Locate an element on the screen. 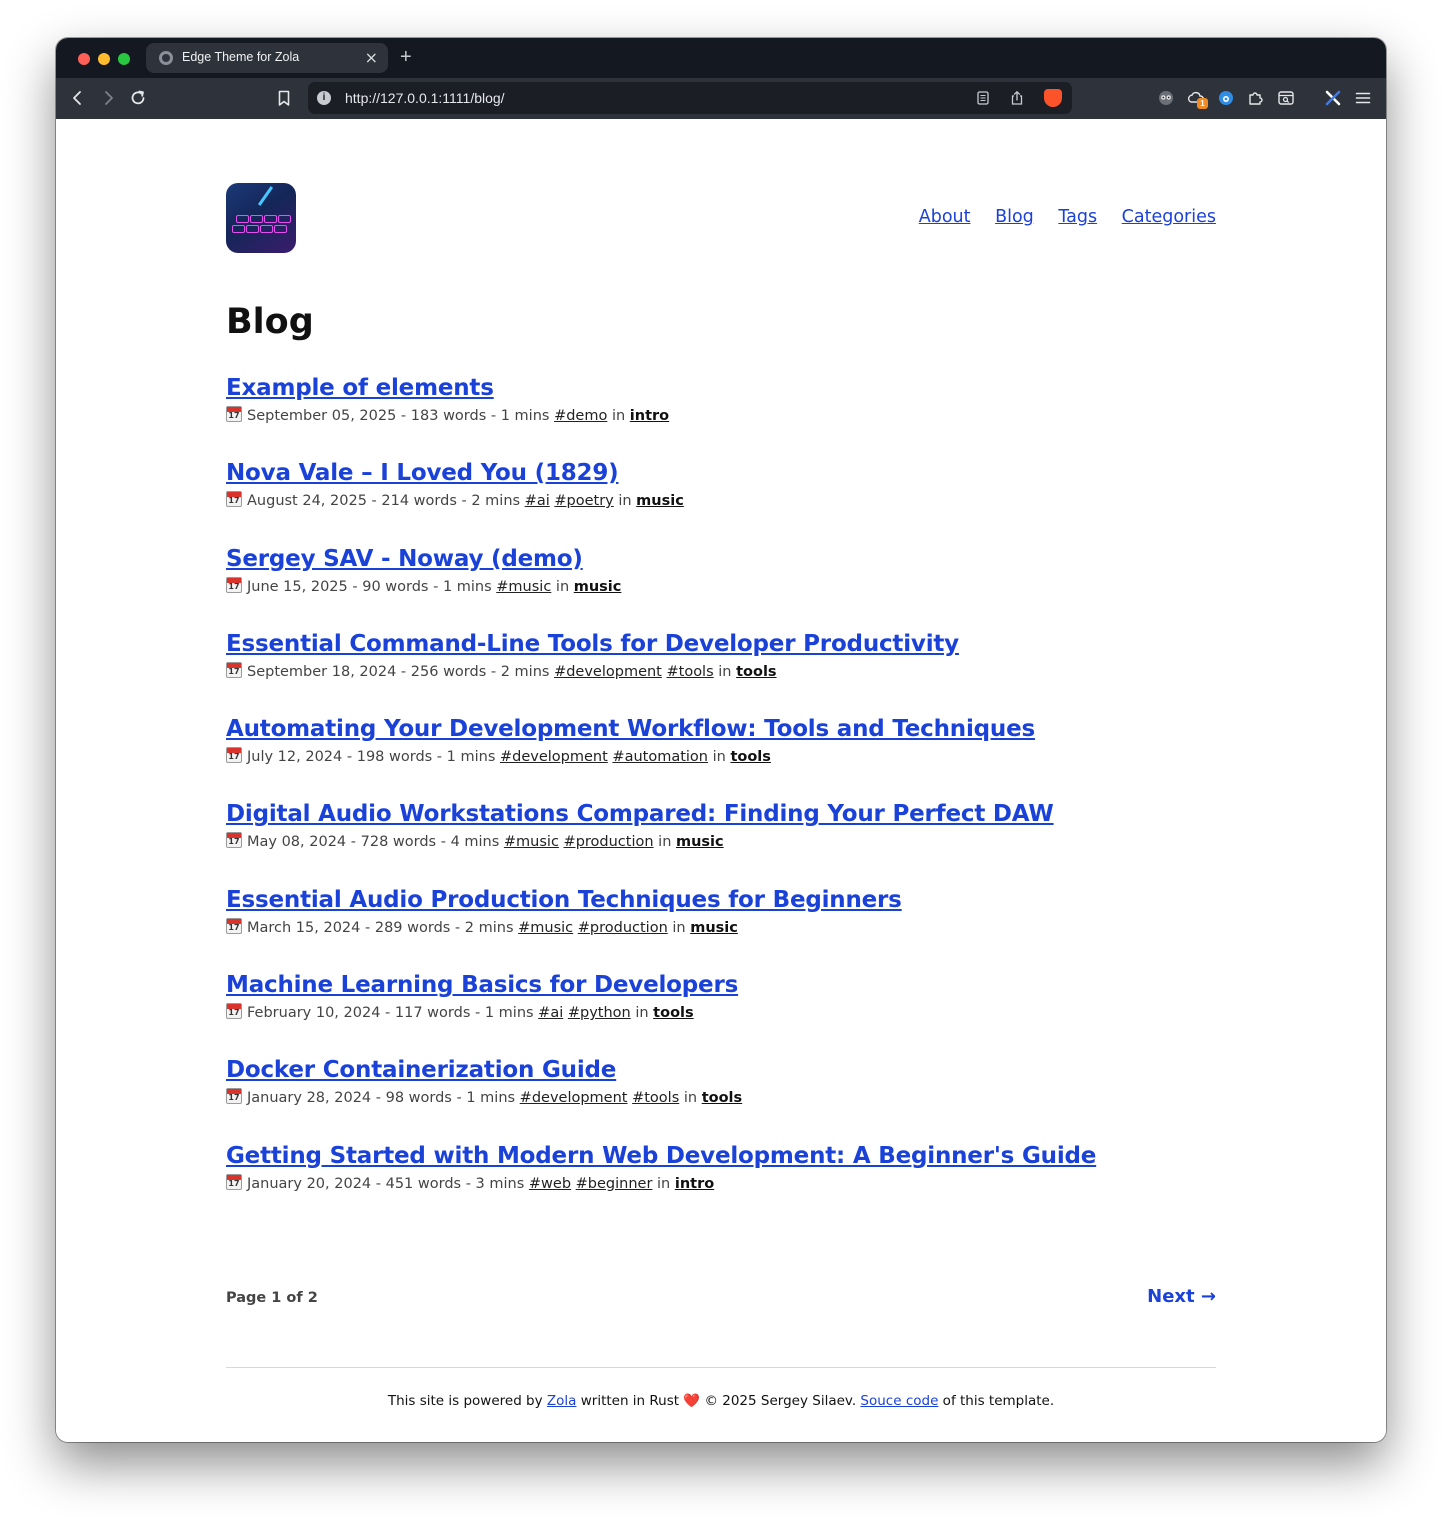 The height and width of the screenshot is (1517, 1442). minimize-window-button is located at coordinates (104, 59).